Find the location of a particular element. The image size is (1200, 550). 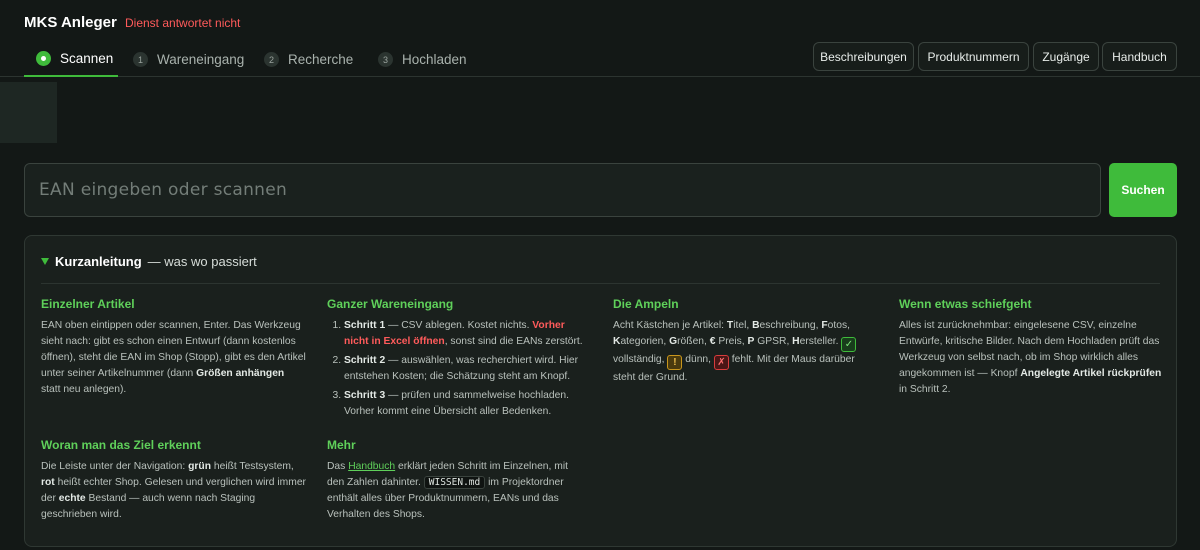

search-button: Suchen is located at coordinates (1143, 190).